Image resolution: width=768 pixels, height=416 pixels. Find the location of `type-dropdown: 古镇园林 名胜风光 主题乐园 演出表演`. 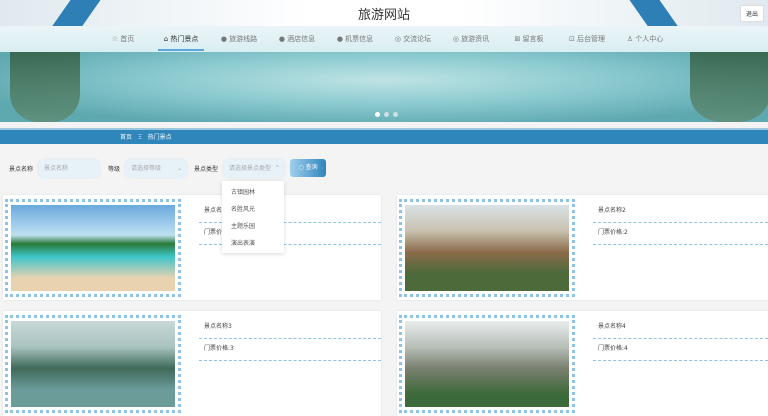

type-dropdown: 古镇园林 名胜风光 主题乐园 演出表演 is located at coordinates (253, 217).